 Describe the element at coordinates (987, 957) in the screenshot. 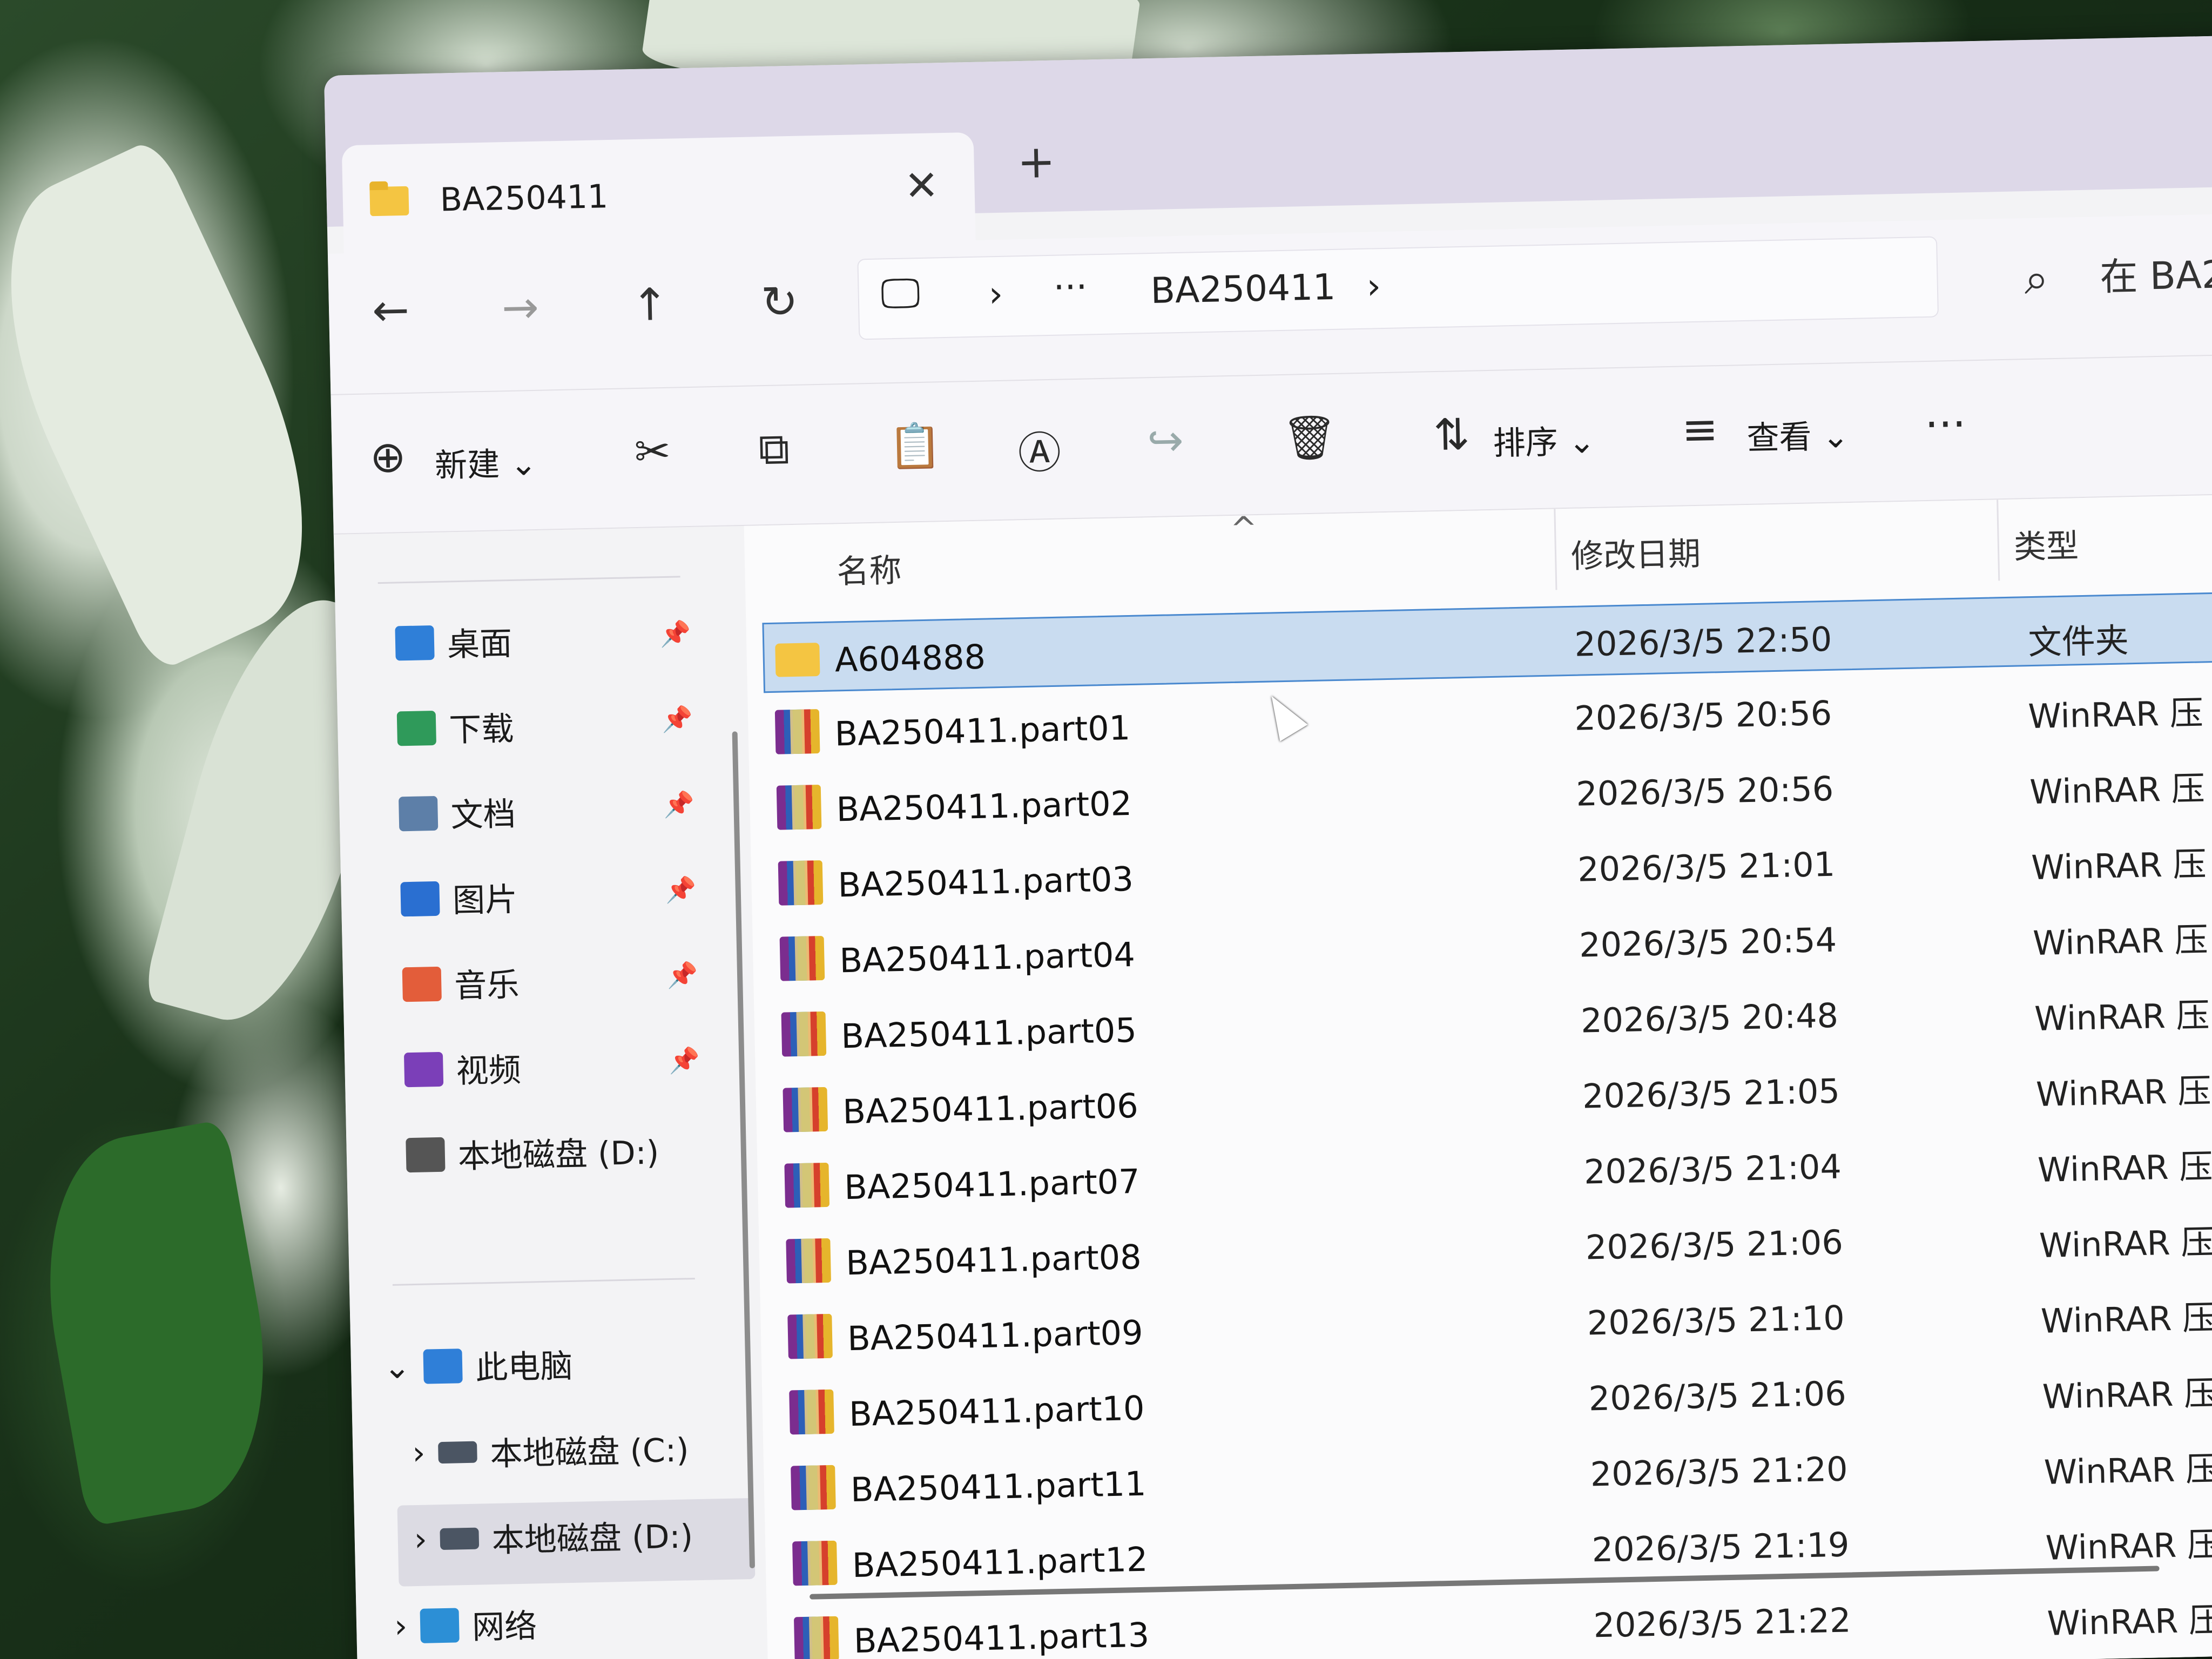

I see `file-name: BA250411.part04` at that location.